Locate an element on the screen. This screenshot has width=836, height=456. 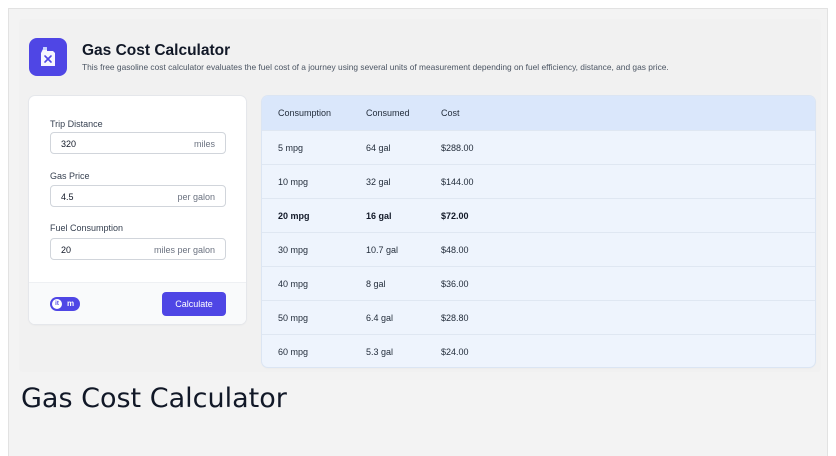
consumed-cell: 10.7 gal is located at coordinates (382, 250).